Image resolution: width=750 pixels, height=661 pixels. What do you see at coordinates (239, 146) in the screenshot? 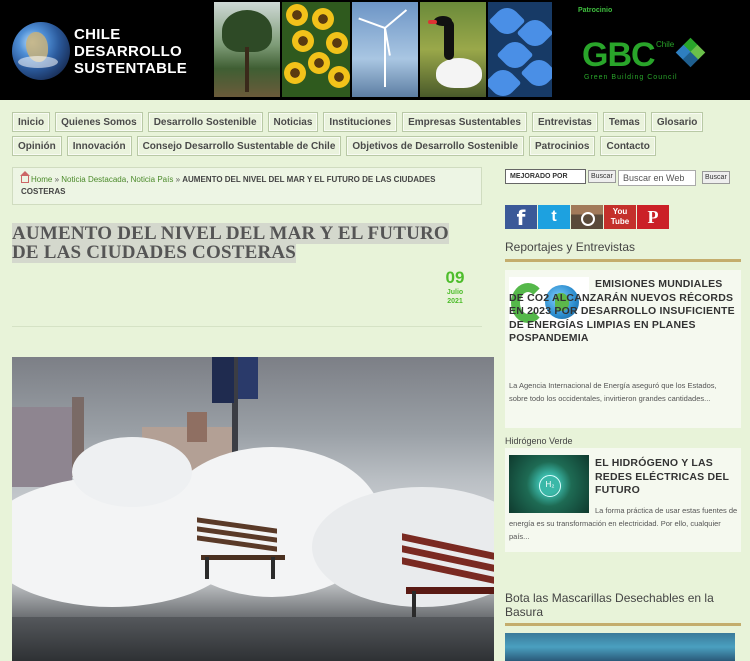
I see `nav-consejo: Consejo Desarrollo Sustentable de Chile` at bounding box center [239, 146].